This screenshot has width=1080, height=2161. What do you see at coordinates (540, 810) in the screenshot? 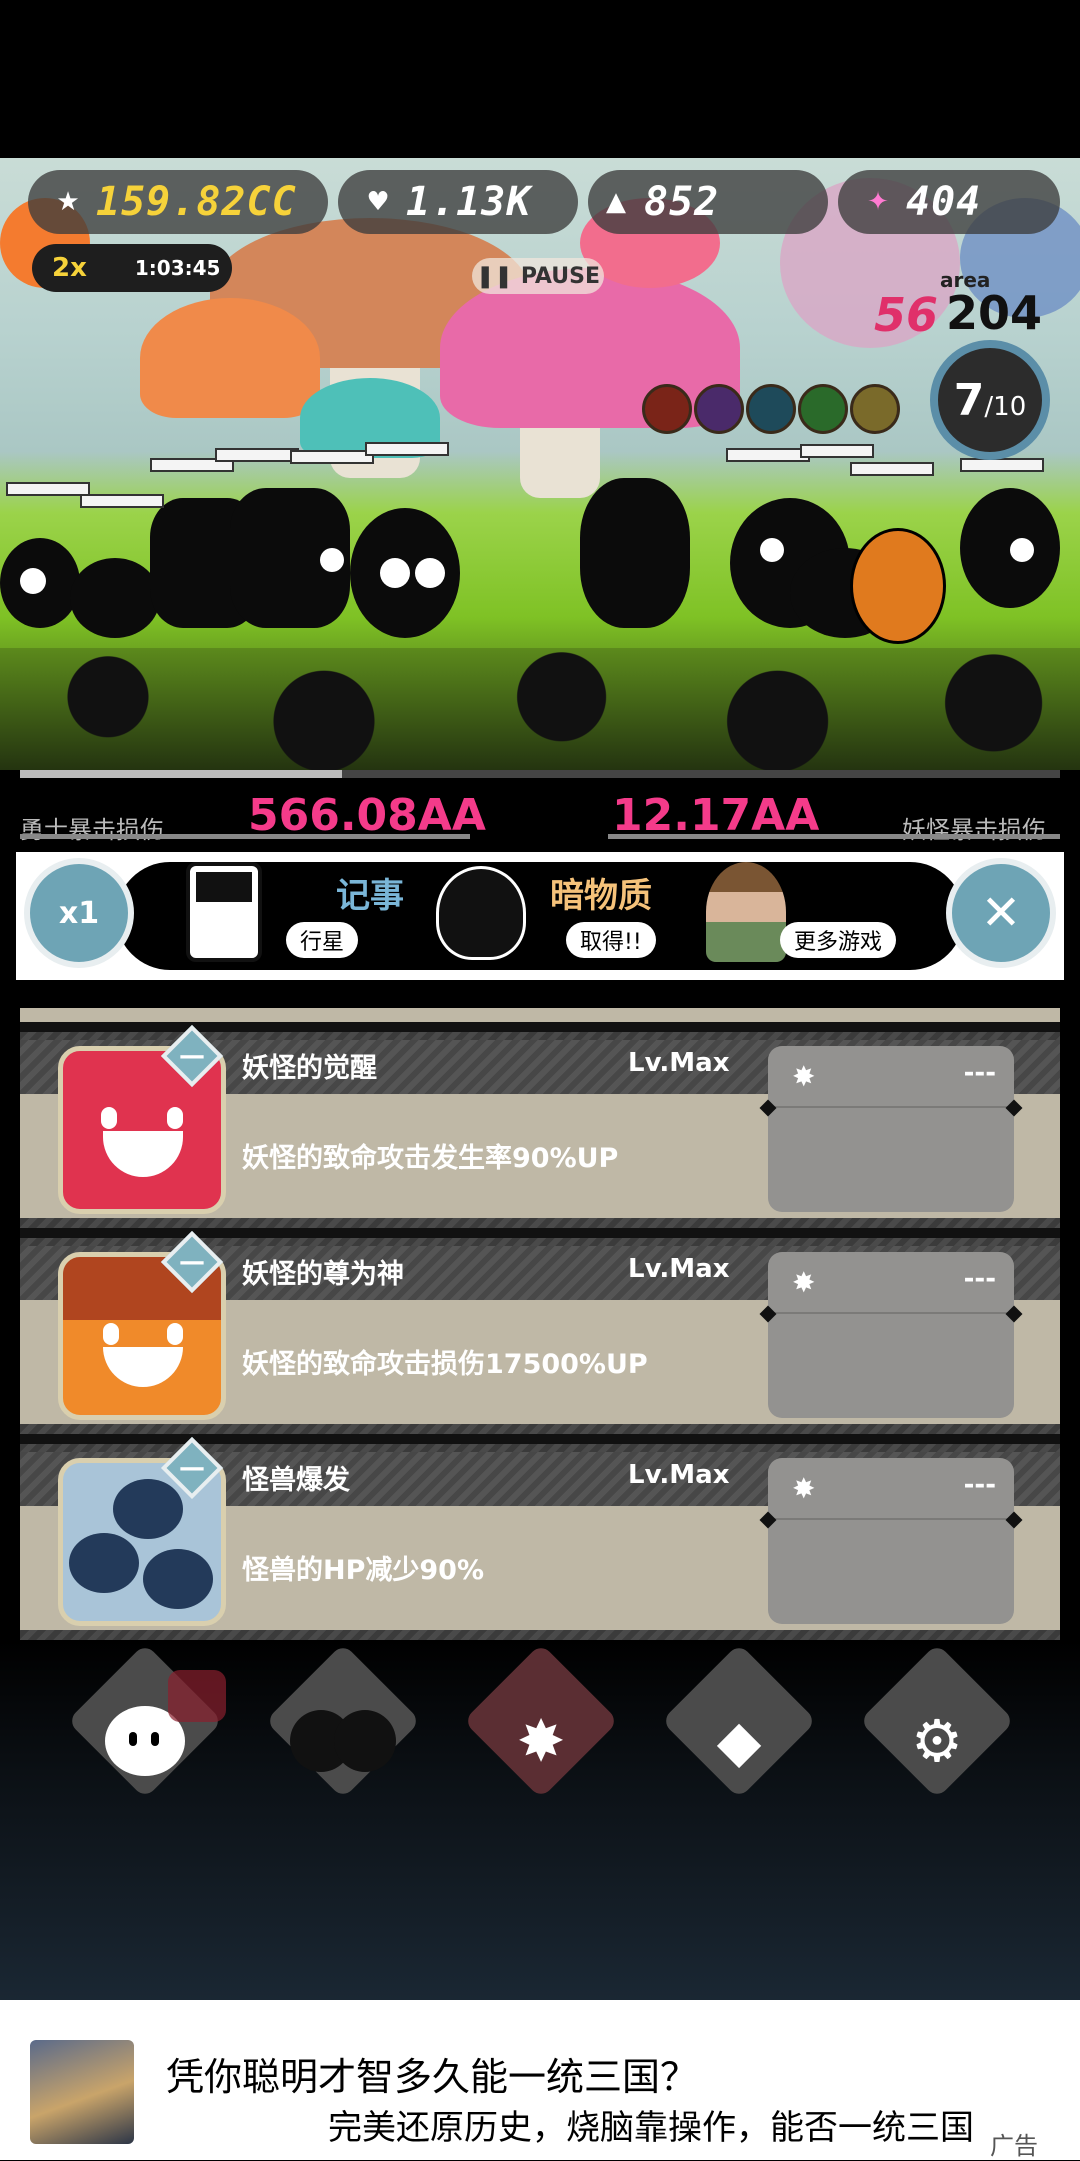
I see `damage-row: 勇士暴击损伤 566.08AA 12.17AA 妖怪暴击损伤` at bounding box center [540, 810].